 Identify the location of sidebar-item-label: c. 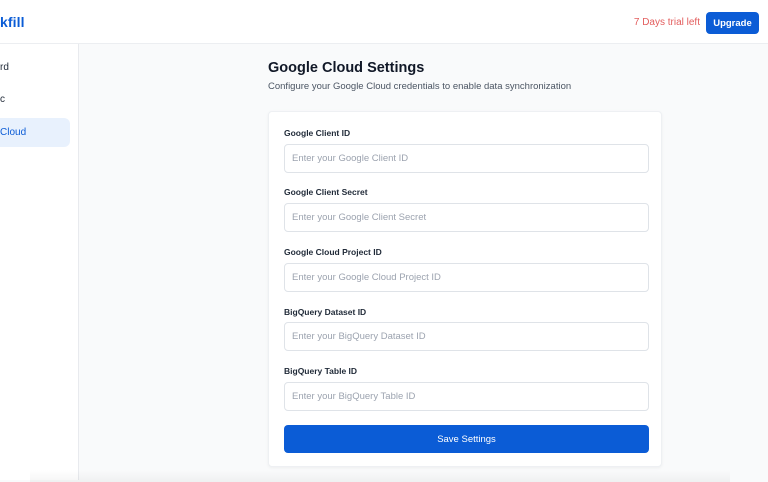
(2, 99).